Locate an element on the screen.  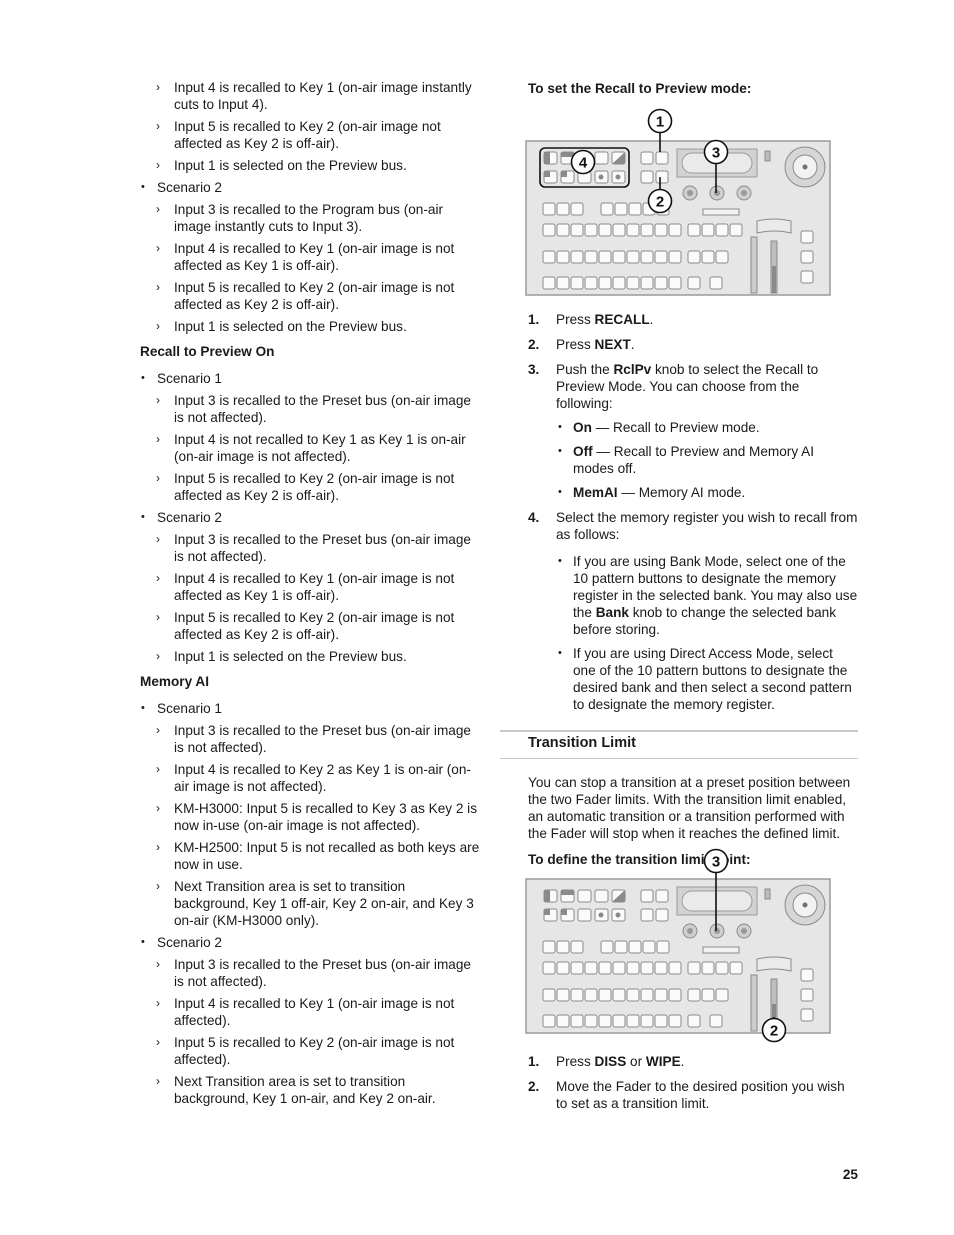
display-screen is located at coordinates (717, 901).